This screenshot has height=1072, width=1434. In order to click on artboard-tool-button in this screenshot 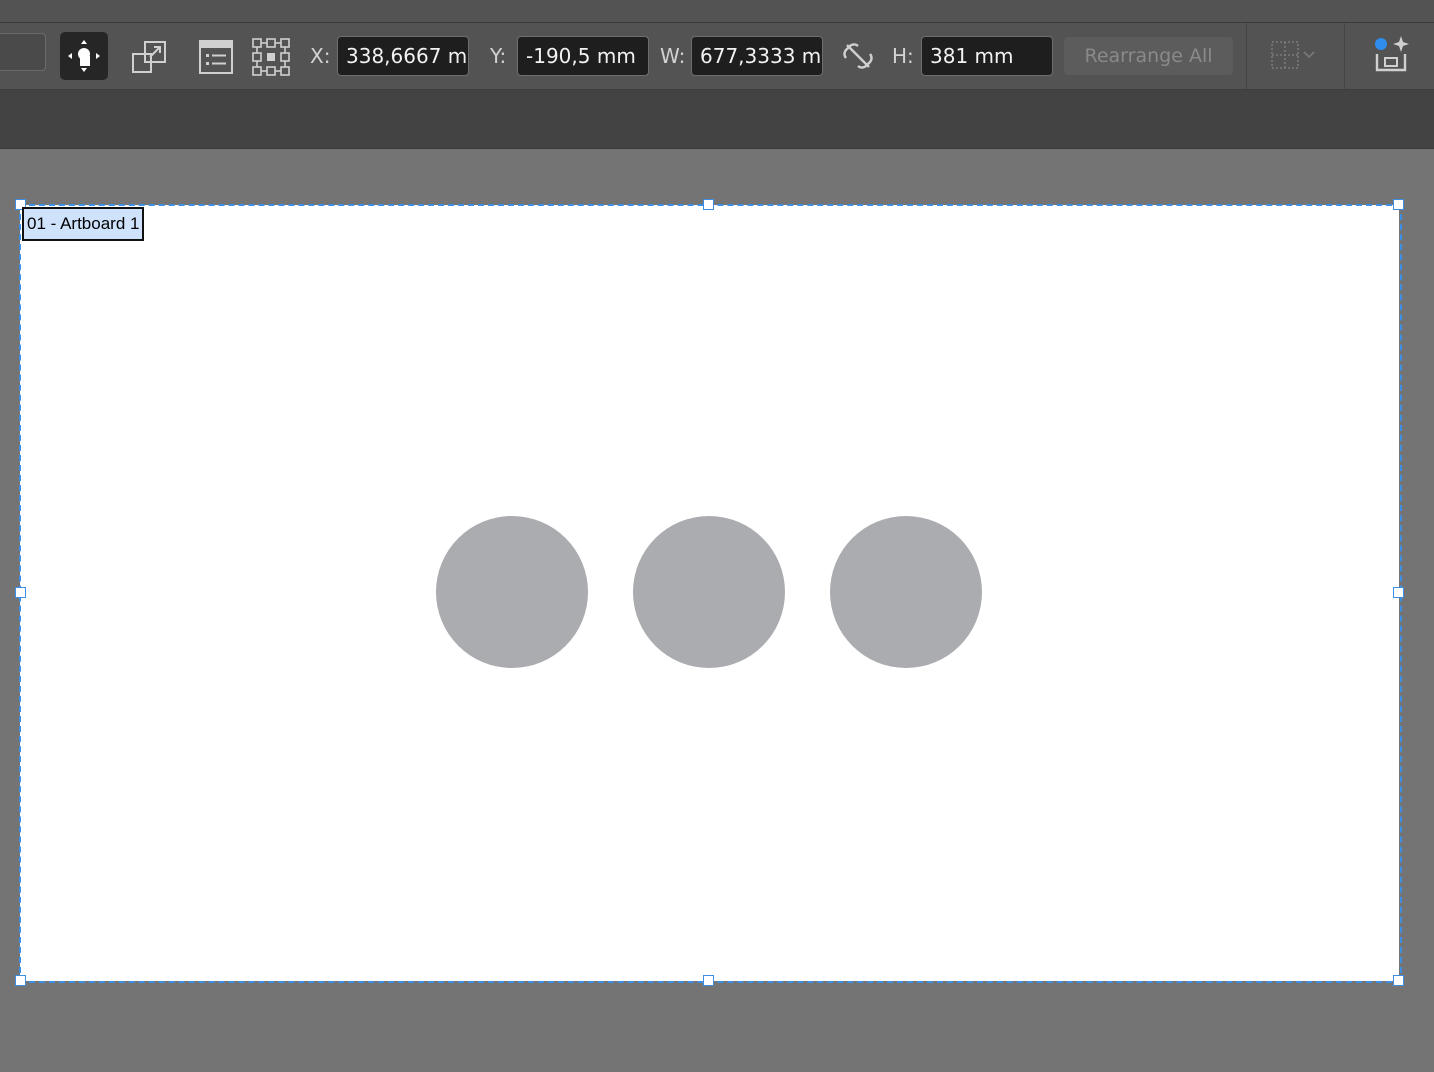, I will do `click(84, 56)`.